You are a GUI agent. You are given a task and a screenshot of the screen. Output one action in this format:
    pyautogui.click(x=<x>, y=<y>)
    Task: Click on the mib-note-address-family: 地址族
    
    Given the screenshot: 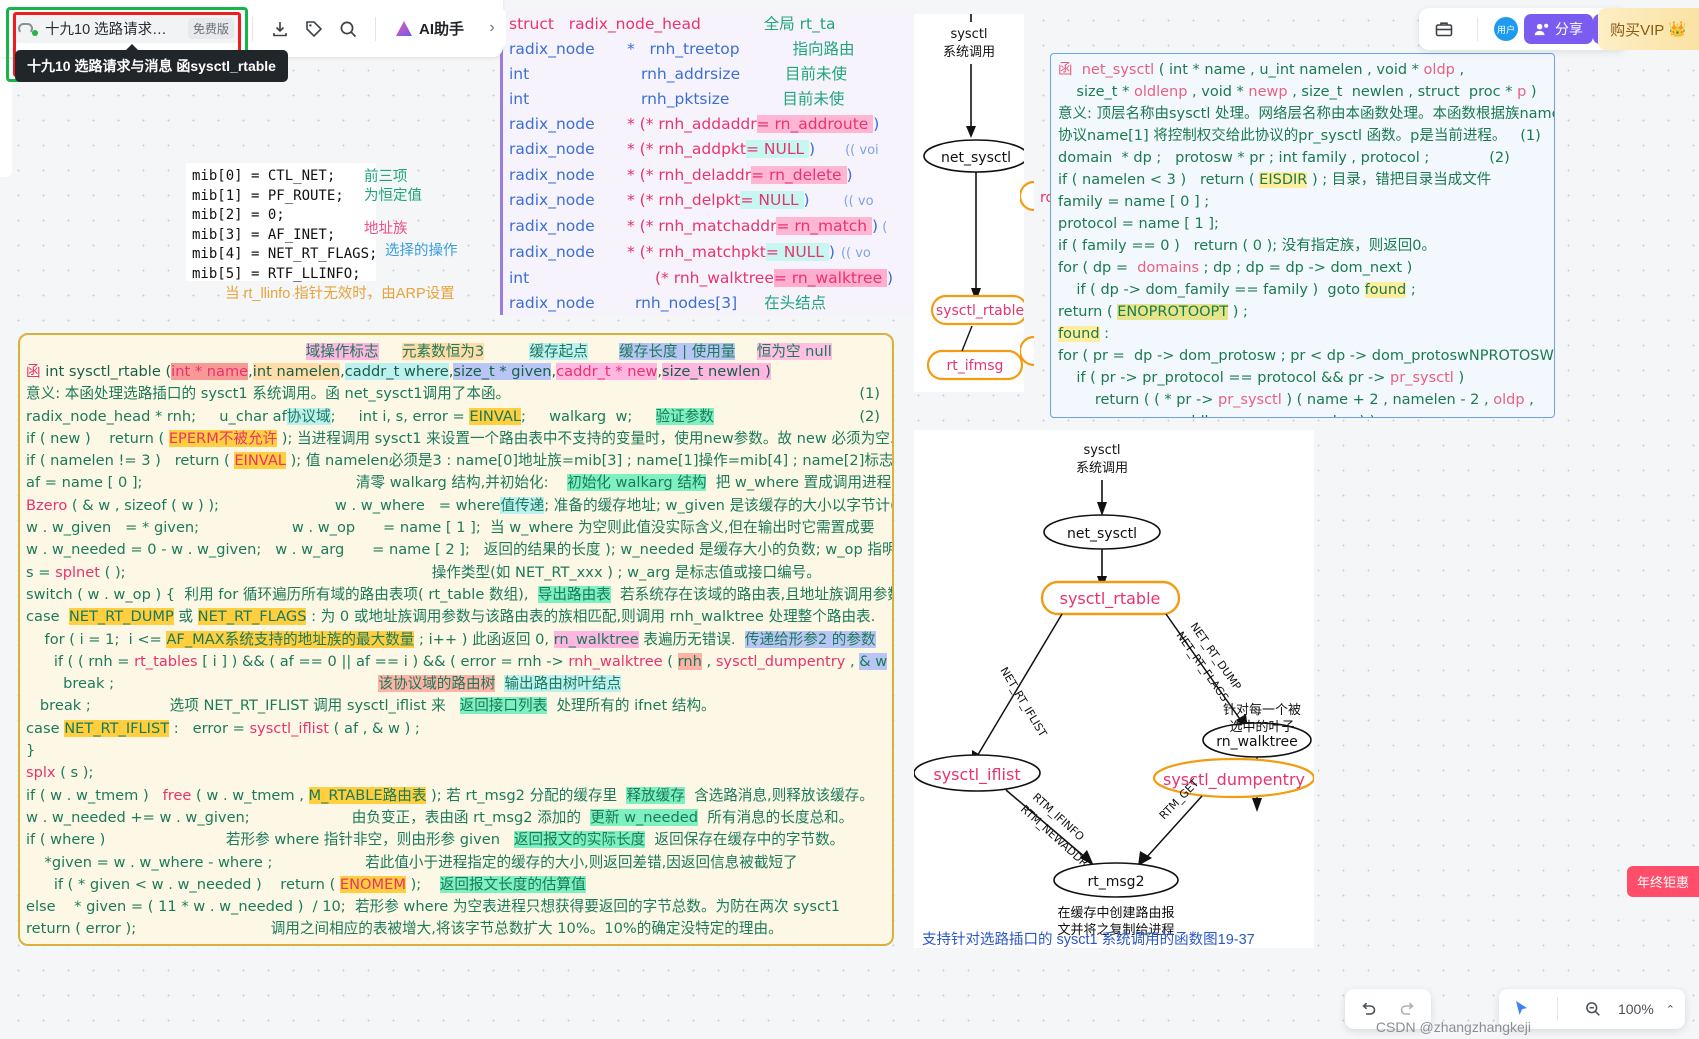 What is the action you would take?
    pyautogui.click(x=386, y=229)
    